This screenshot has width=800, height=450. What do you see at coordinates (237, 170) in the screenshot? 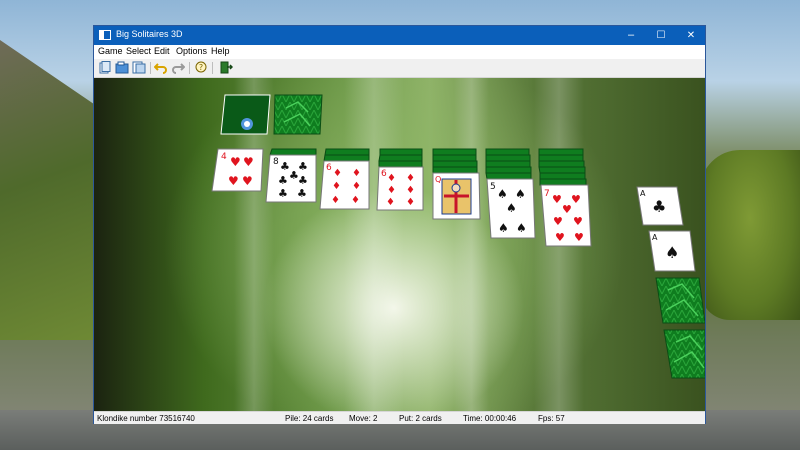
I see `tableau-pile-1: 4 ♥ ♥ ♥ ♥` at bounding box center [237, 170].